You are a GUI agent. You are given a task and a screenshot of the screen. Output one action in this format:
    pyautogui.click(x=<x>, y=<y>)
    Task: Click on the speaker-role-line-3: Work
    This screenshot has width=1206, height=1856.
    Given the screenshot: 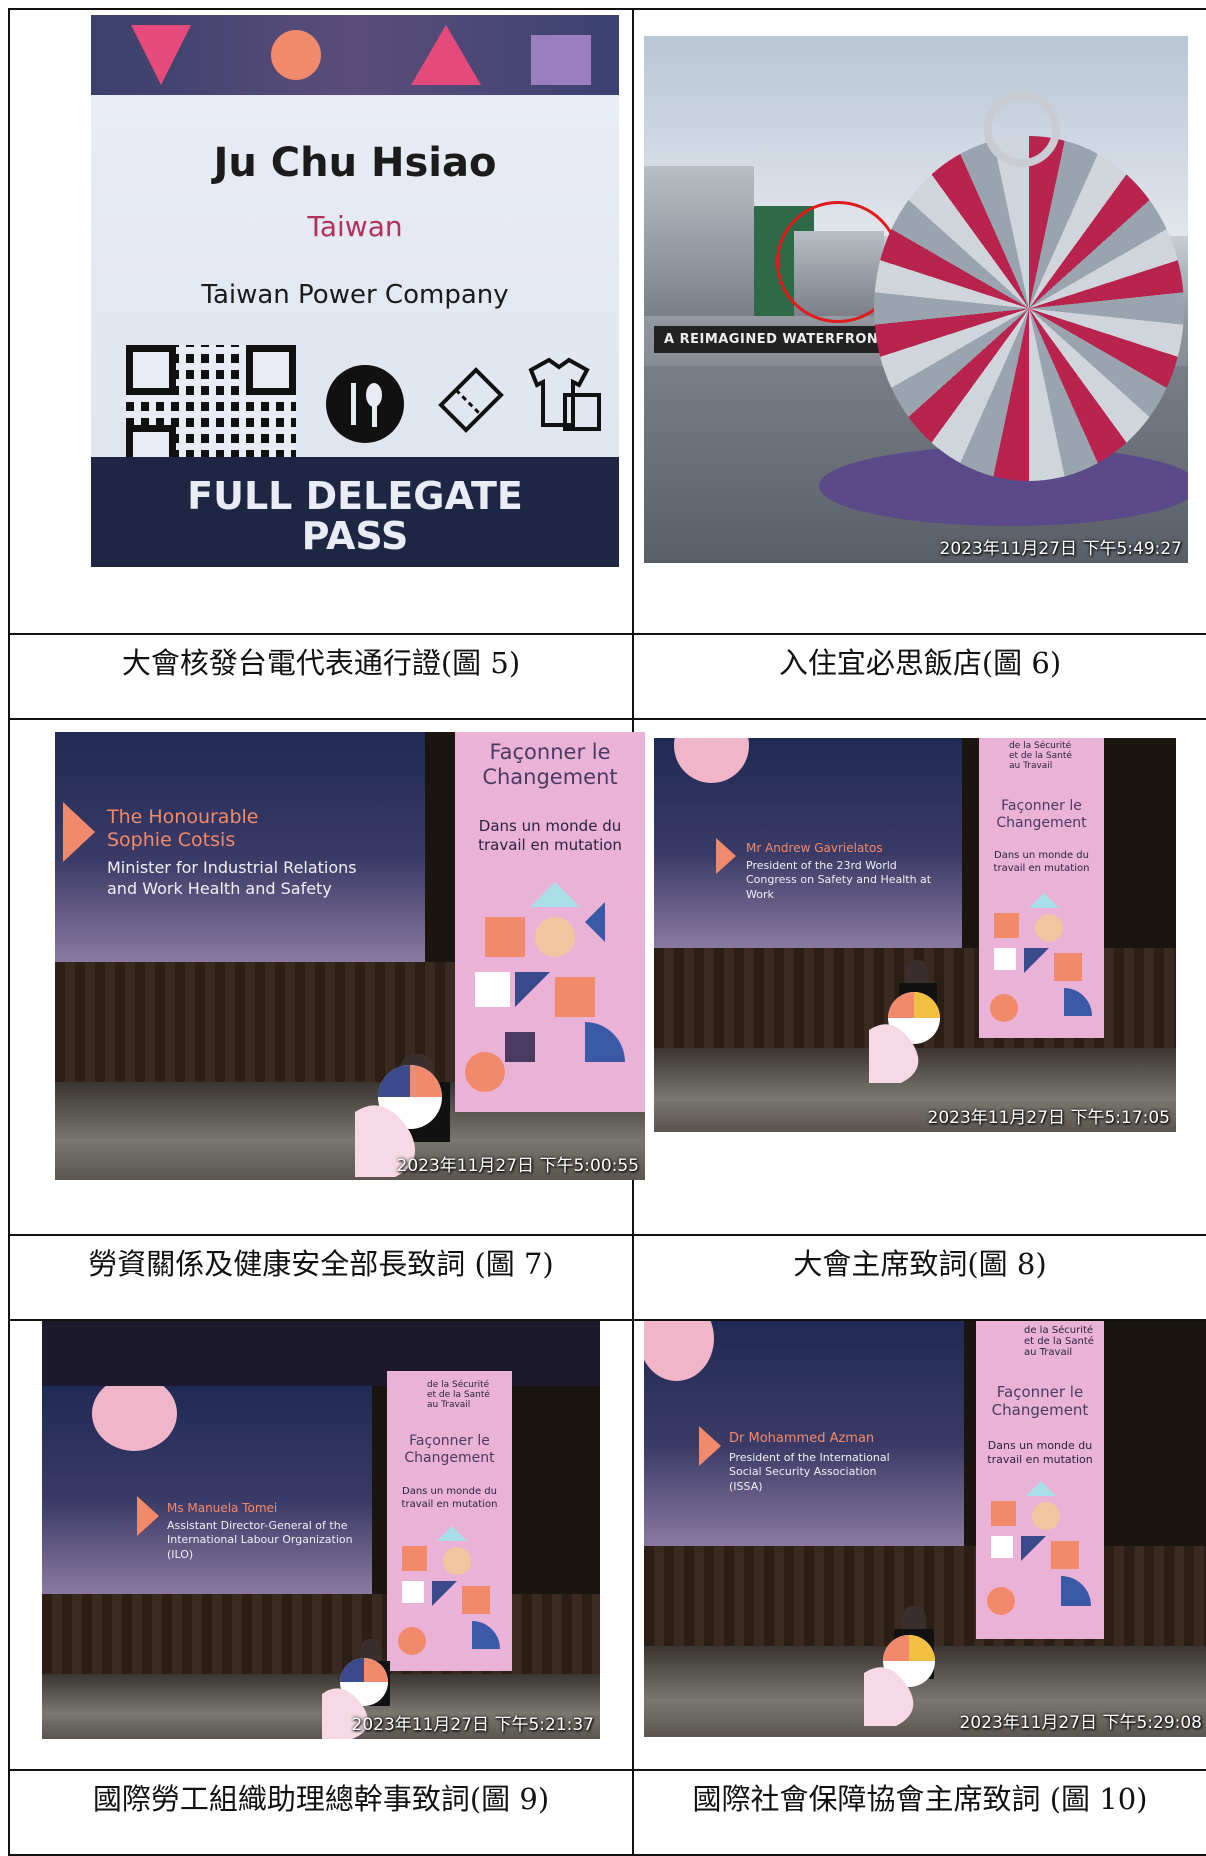 What is the action you would take?
    pyautogui.click(x=760, y=894)
    